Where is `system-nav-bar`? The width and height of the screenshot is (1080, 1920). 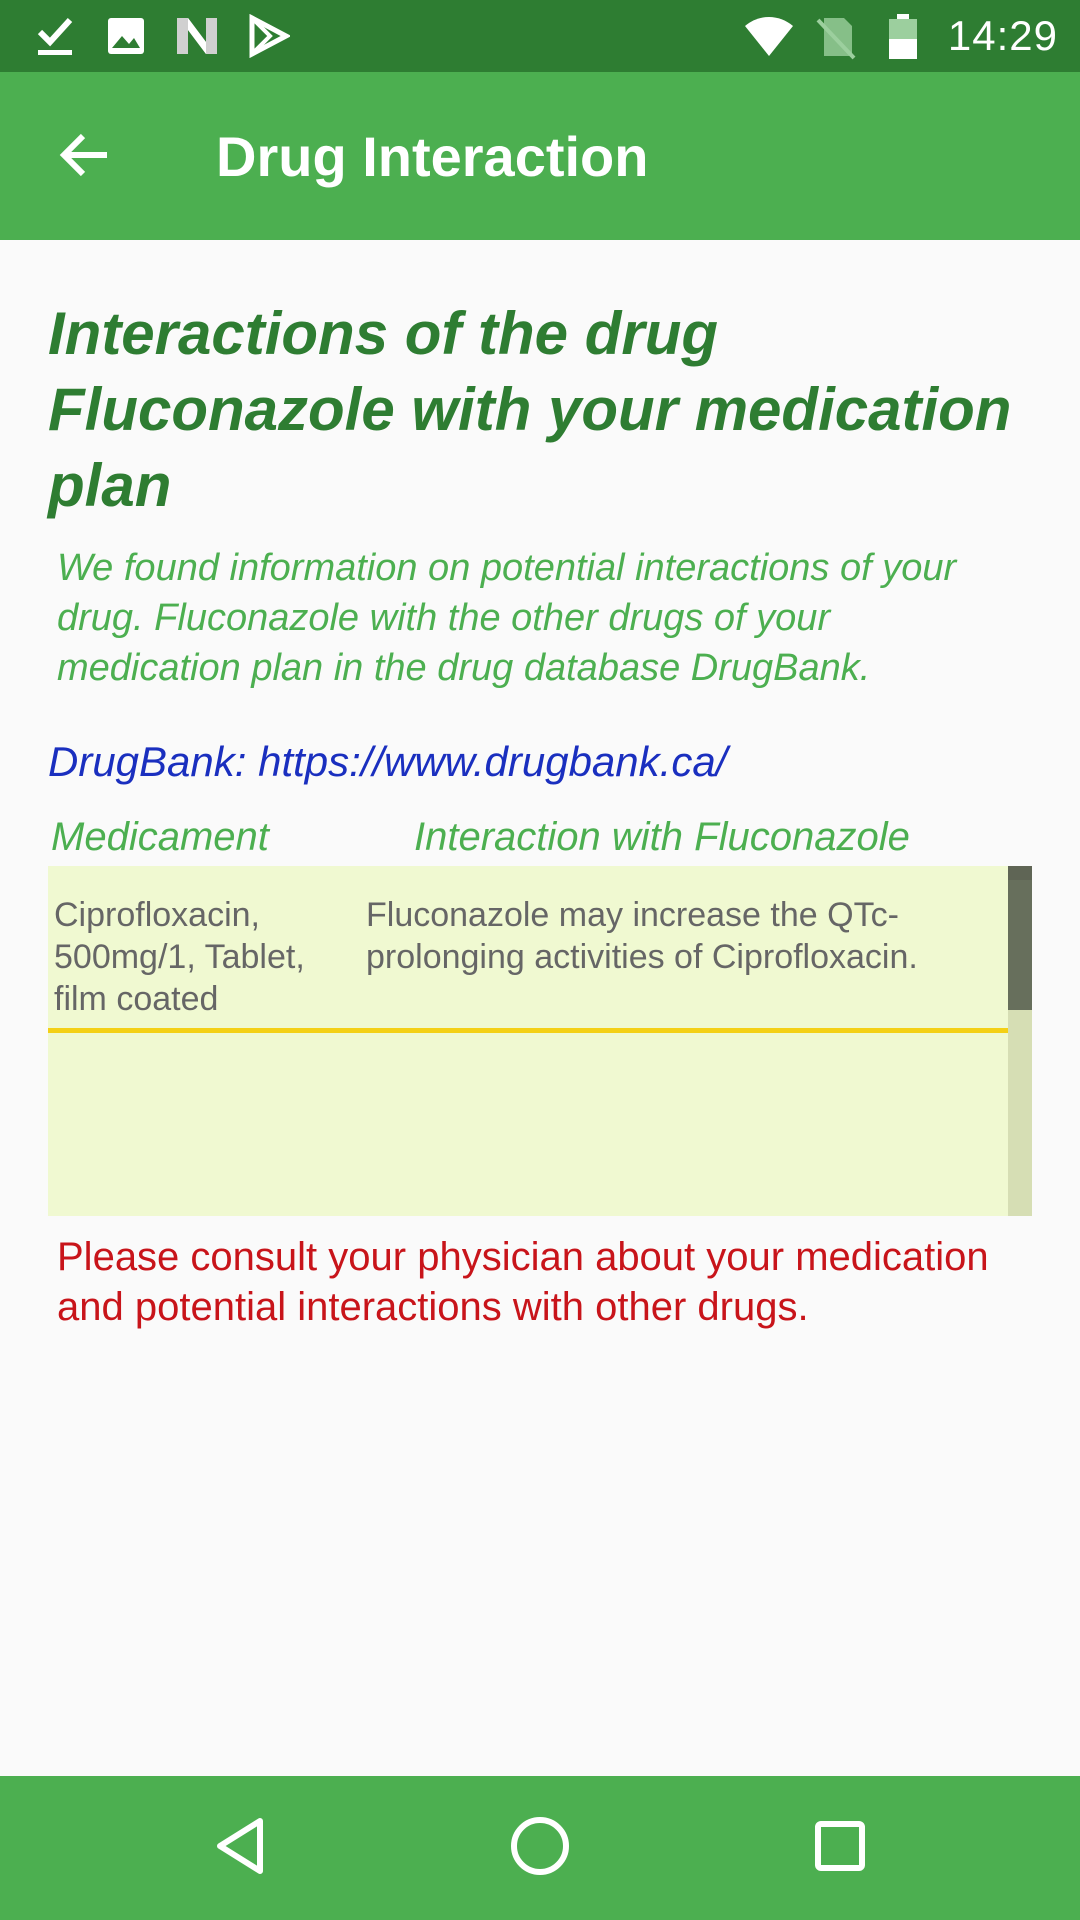 system-nav-bar is located at coordinates (540, 1848).